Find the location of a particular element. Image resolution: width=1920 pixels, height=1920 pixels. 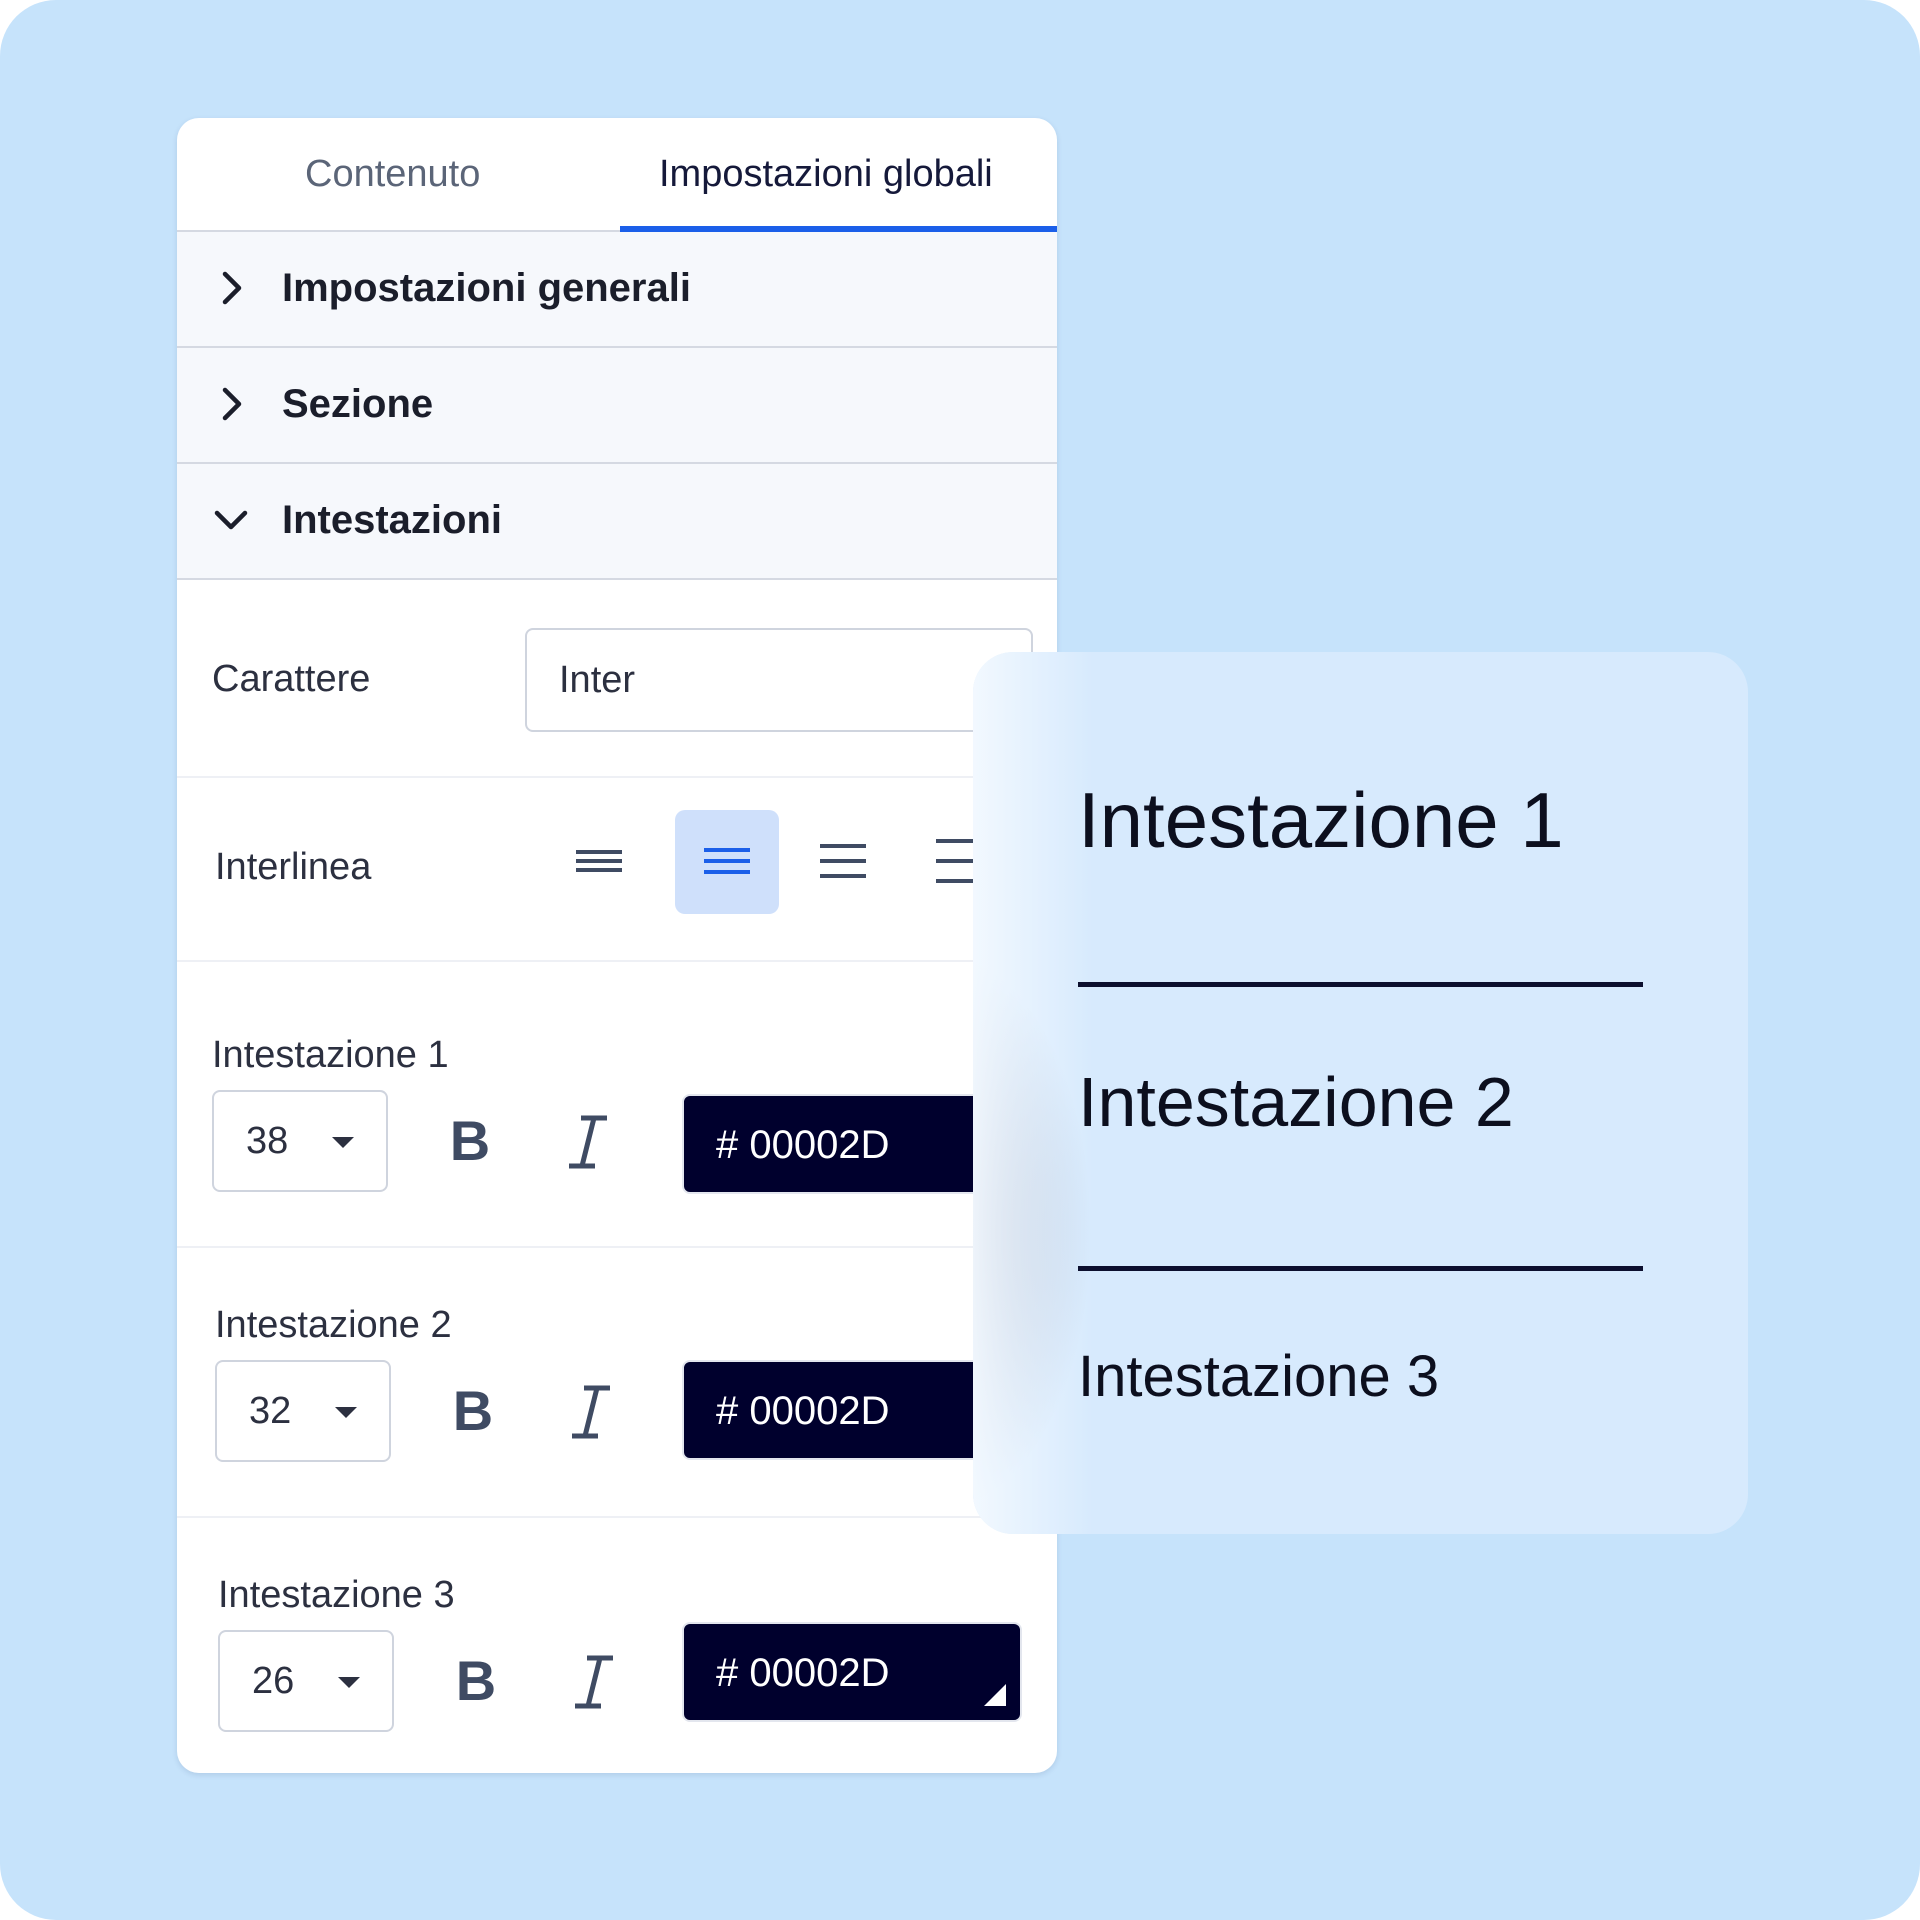

heading-2-color-value: # 00002D is located at coordinates (803, 1411).